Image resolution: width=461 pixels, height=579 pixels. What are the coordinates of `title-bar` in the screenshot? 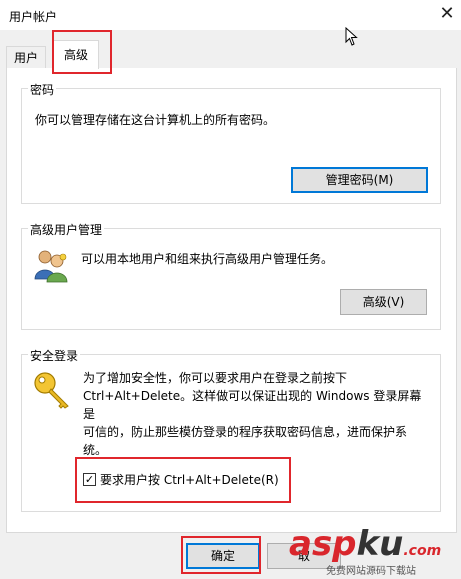 It's located at (230, 15).